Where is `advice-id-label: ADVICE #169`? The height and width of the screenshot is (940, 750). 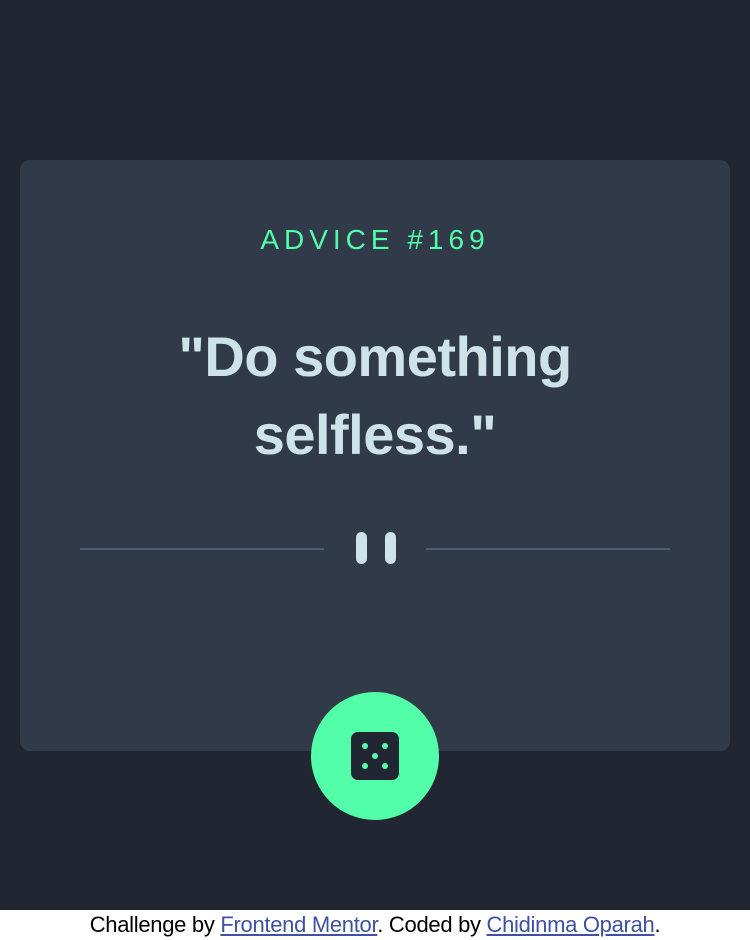
advice-id-label: ADVICE #169 is located at coordinates (375, 239).